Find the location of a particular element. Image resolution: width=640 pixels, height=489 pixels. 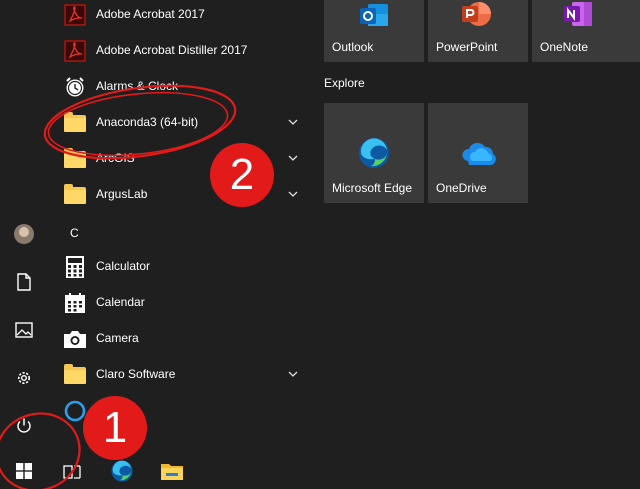

annotation-badge-2: 2 is located at coordinates (242, 175).